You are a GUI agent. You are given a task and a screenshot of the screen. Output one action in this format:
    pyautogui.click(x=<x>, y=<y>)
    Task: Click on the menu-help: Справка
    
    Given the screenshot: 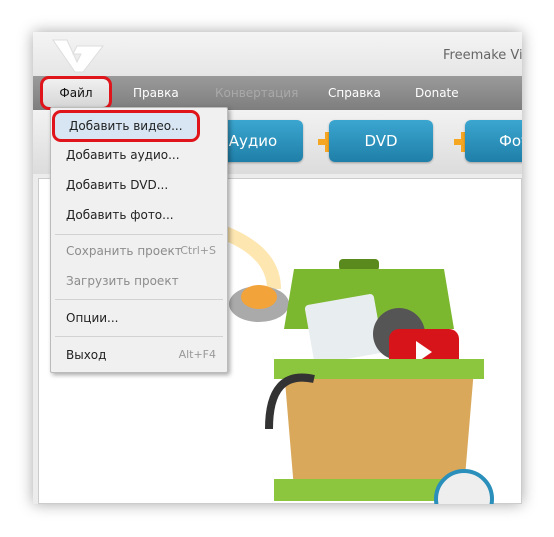 What is the action you would take?
    pyautogui.click(x=354, y=93)
    